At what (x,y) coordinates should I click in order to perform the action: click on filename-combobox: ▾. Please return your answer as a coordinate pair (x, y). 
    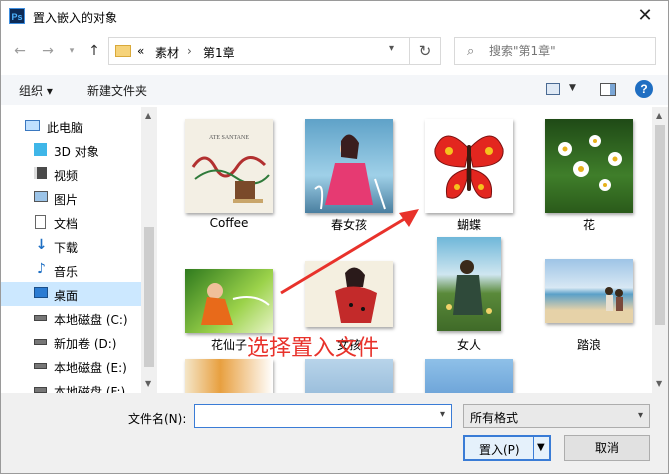
    Looking at the image, I should click on (323, 416).